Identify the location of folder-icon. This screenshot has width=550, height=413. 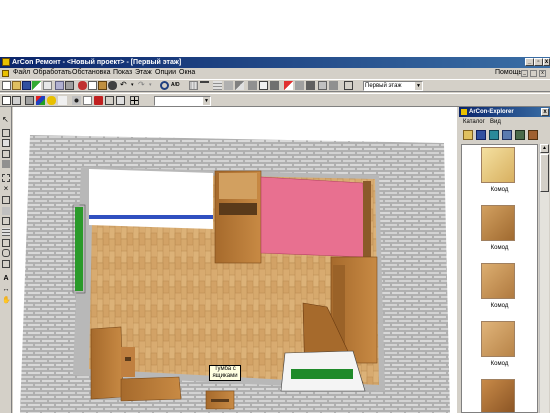
(468, 135).